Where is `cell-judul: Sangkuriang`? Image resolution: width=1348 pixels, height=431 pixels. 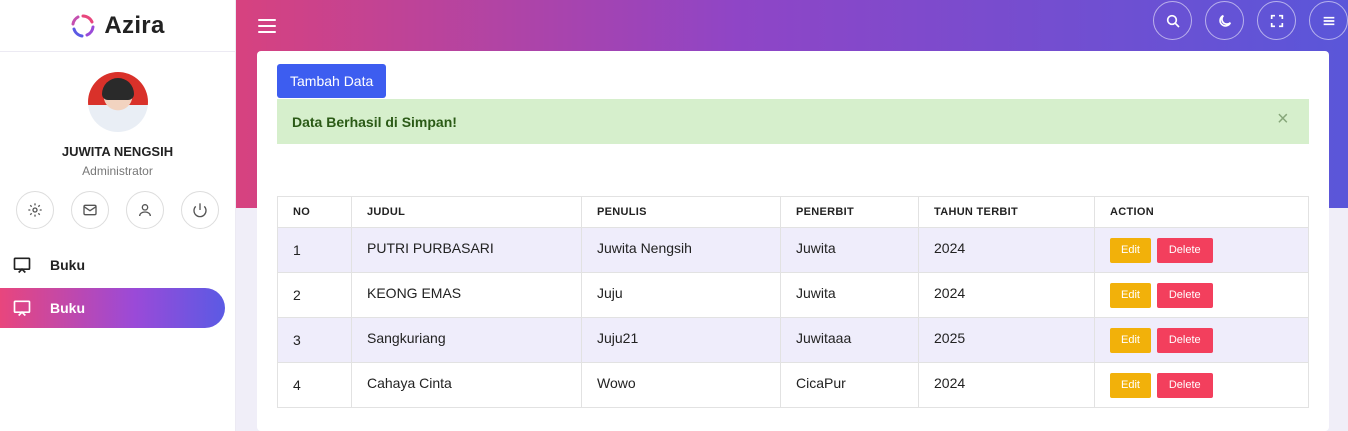
cell-judul: Sangkuriang is located at coordinates (466, 340).